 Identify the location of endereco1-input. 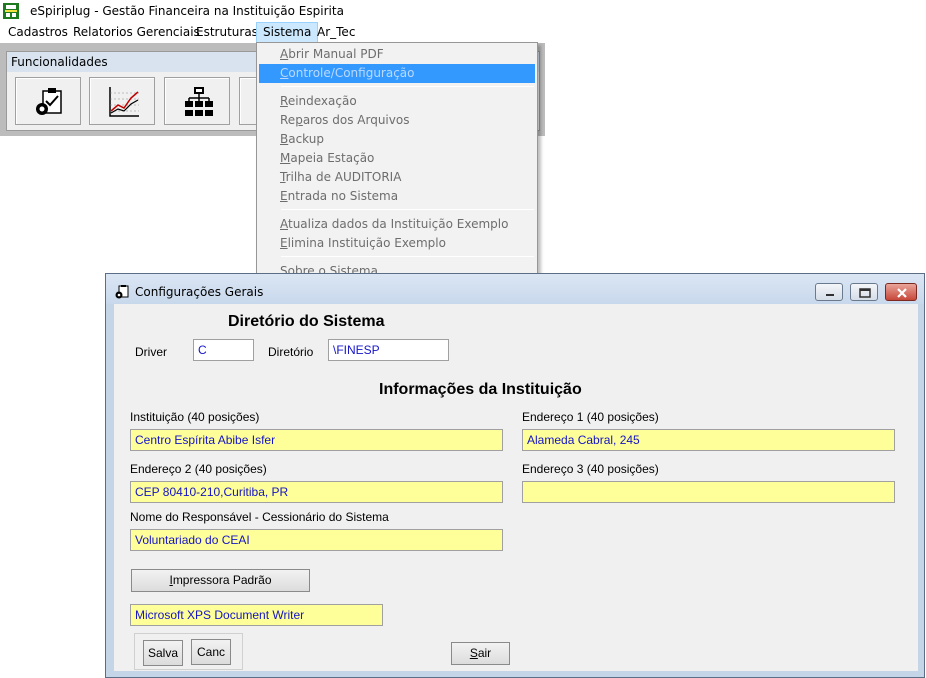
(708, 440).